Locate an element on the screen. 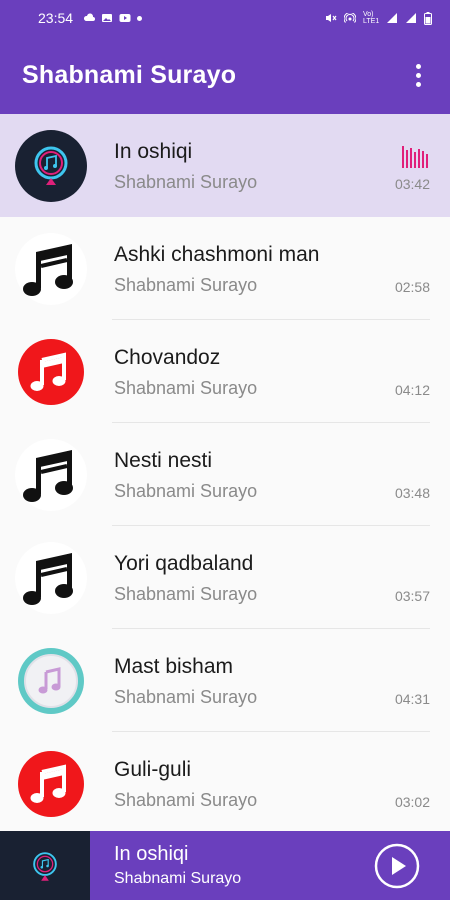 The image size is (450, 900). status-time: 23:54 is located at coordinates (56, 18).